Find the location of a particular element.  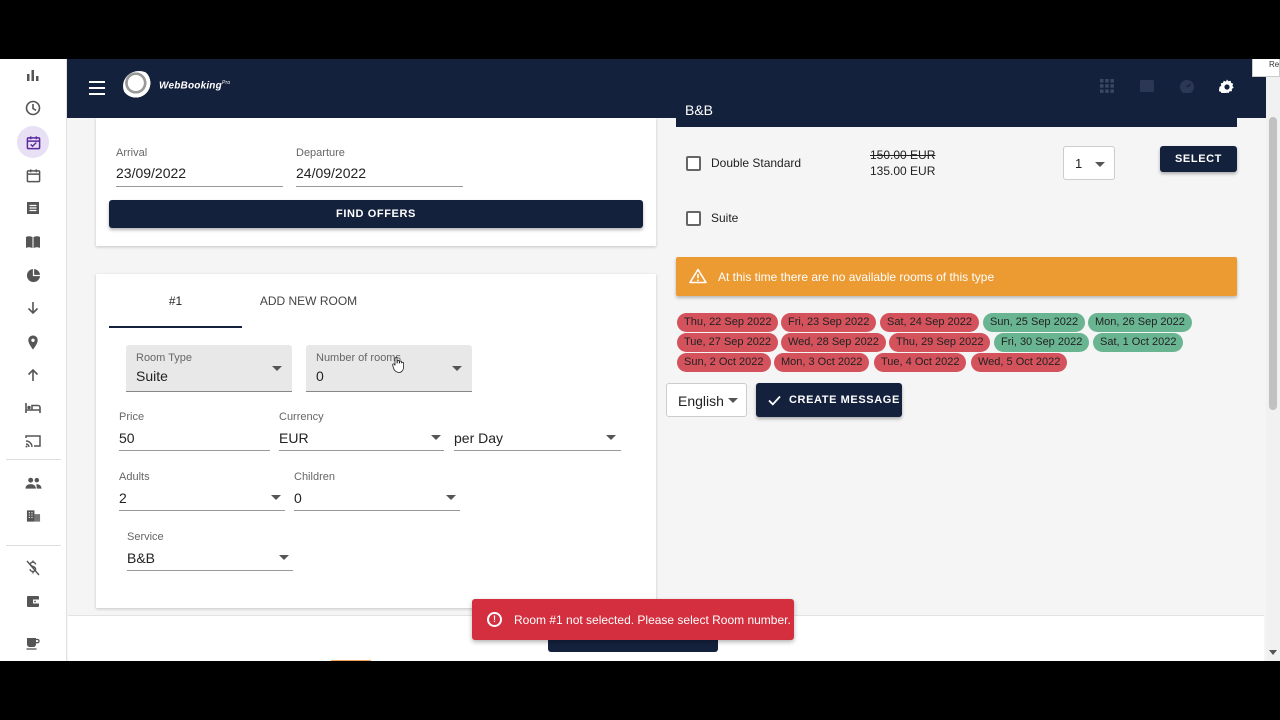

arrival-label: Arrival is located at coordinates (132, 153).